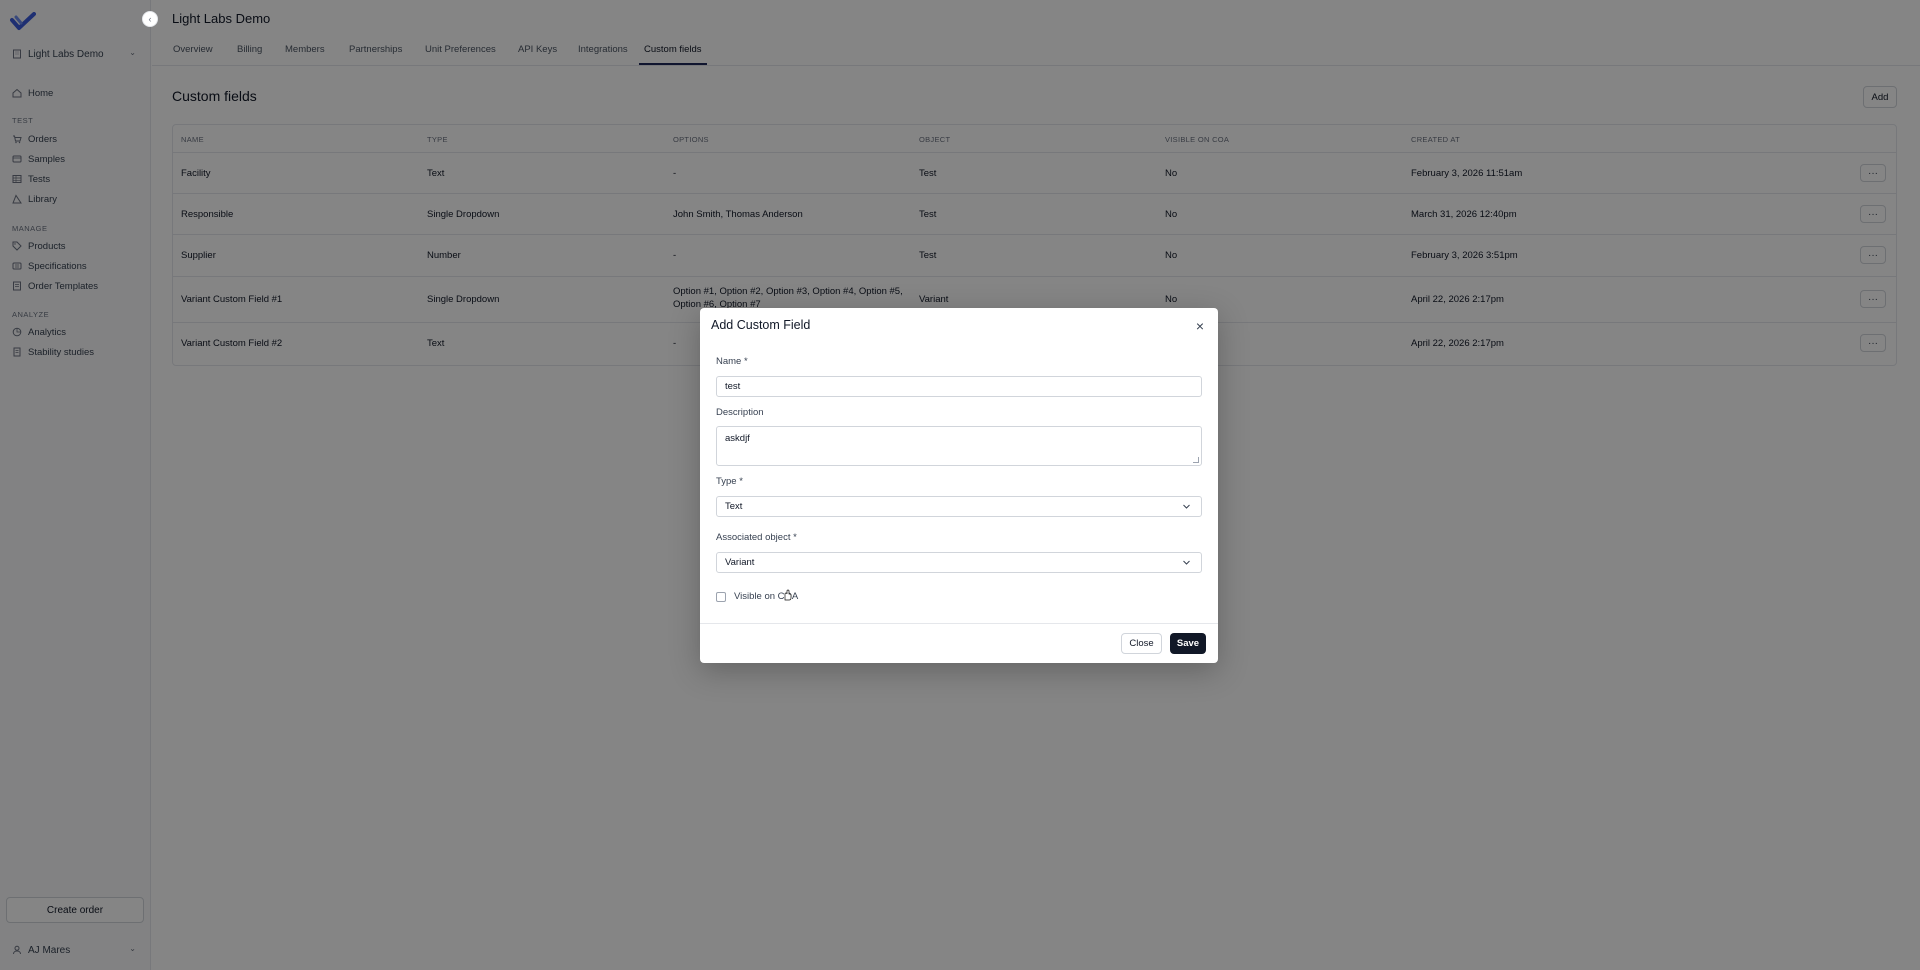 The image size is (1920, 970). Describe the element at coordinates (959, 506) in the screenshot. I see `type-select: Text` at that location.